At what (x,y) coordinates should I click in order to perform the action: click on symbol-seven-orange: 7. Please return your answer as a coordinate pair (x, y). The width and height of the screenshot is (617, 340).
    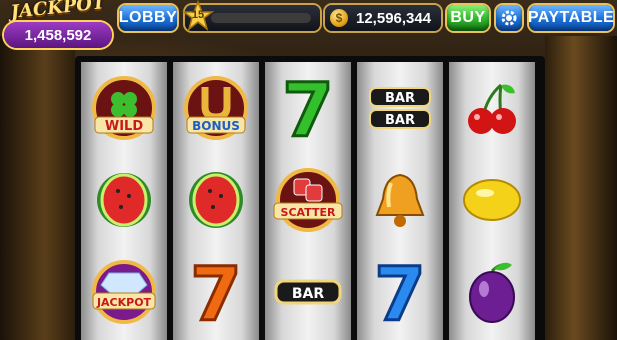
    Looking at the image, I should click on (216, 293).